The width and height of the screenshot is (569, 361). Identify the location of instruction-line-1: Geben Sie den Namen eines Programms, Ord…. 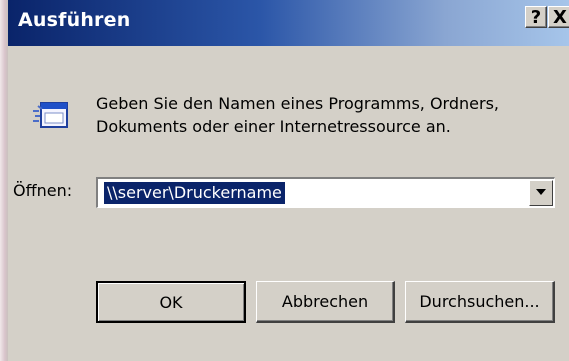
(297, 103).